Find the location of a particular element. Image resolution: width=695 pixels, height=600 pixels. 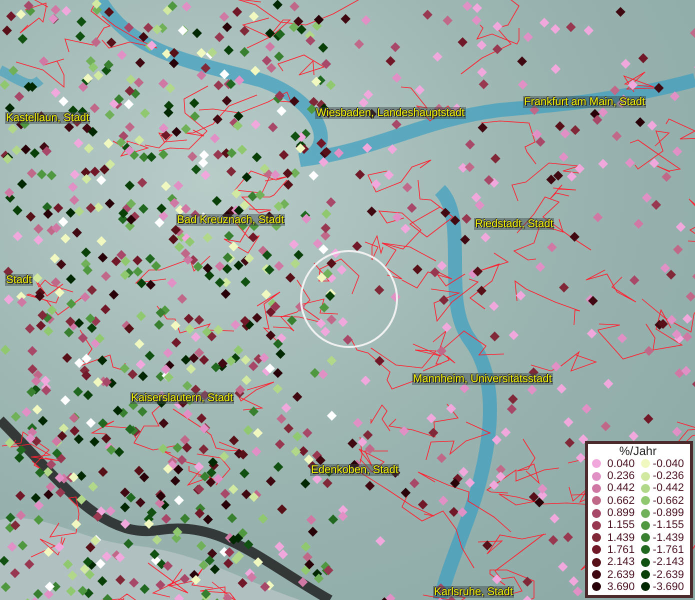

legend-label: 2.639 is located at coordinates (620, 574).